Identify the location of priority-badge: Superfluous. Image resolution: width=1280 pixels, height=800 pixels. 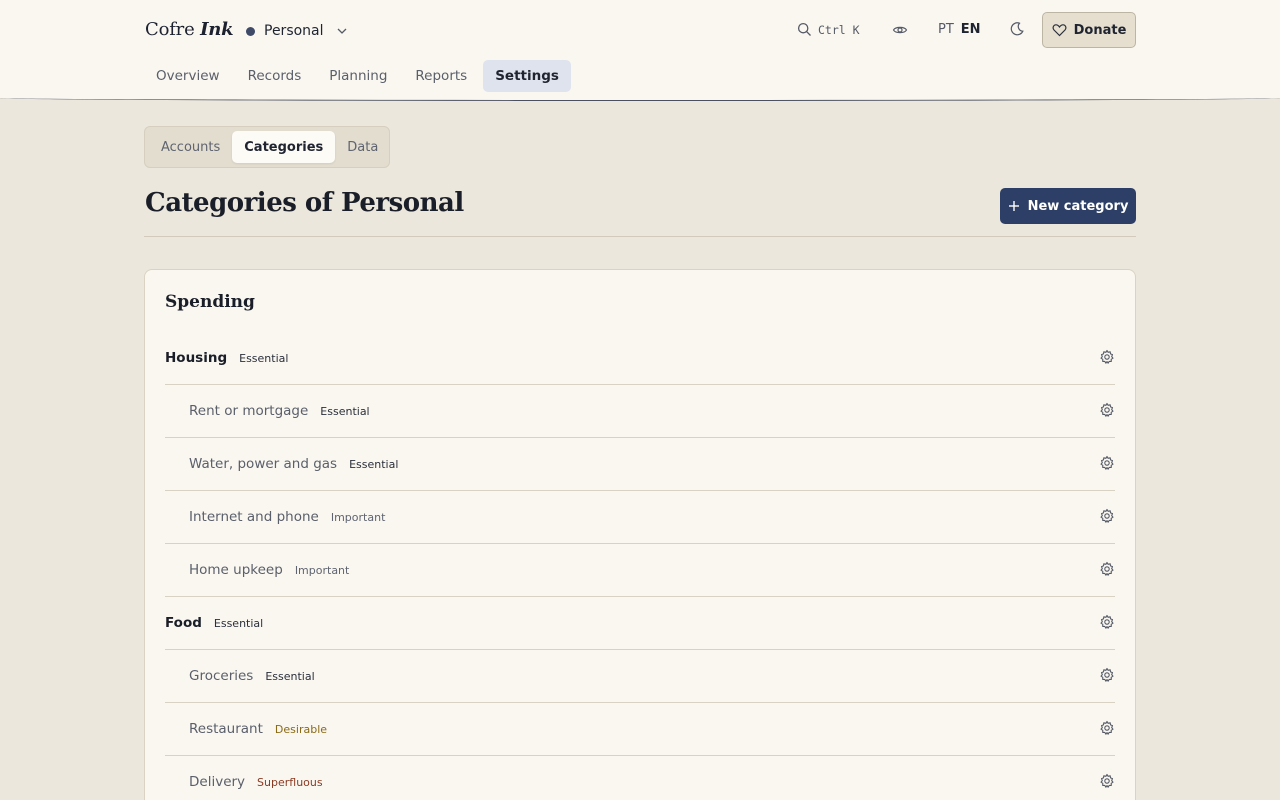
(290, 782).